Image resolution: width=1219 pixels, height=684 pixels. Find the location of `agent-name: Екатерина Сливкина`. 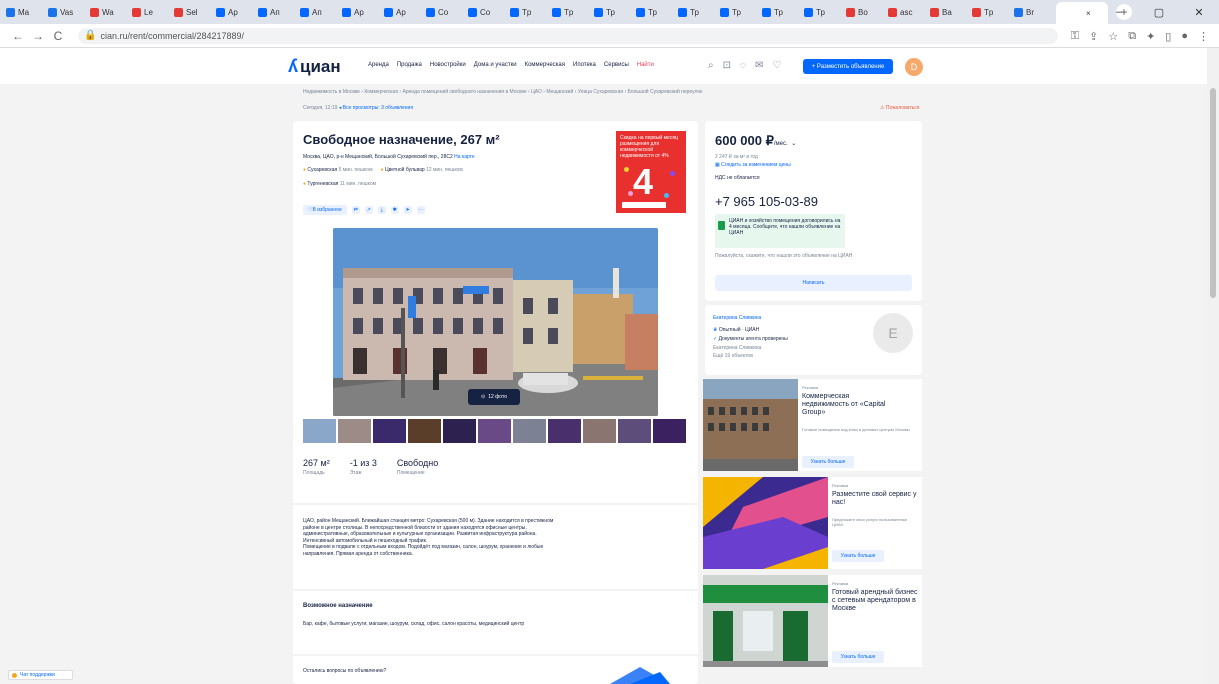

agent-name: Екатерина Сливкина is located at coordinates (737, 318).